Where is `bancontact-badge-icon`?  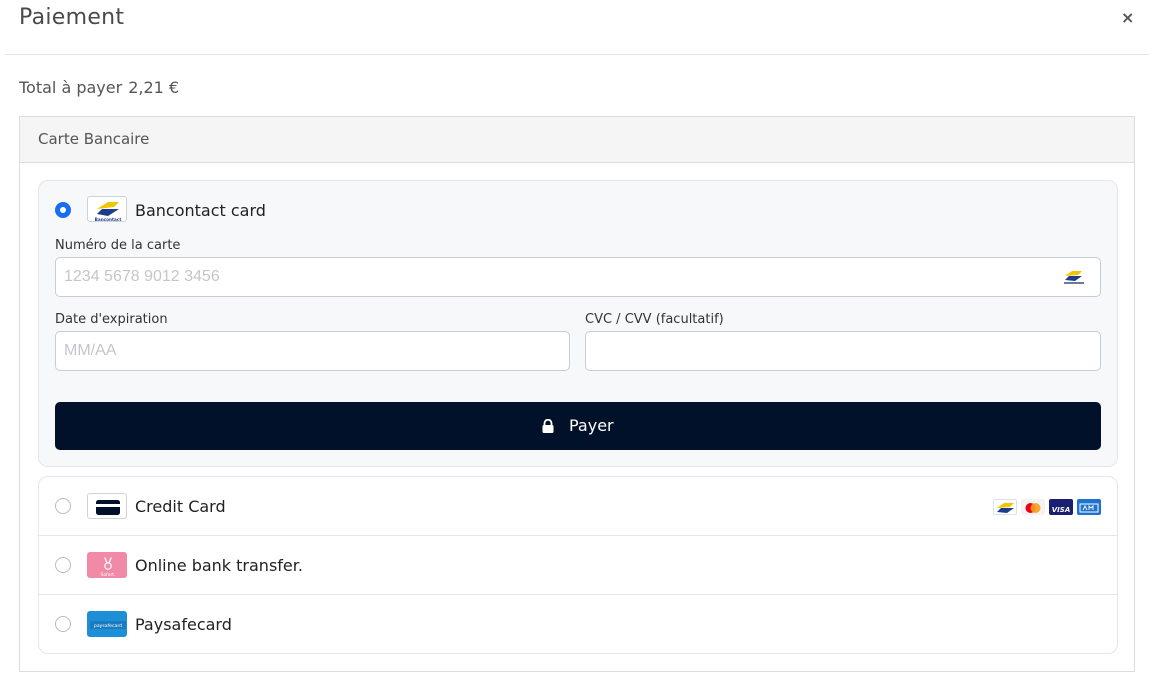
bancontact-badge-icon is located at coordinates (1005, 507).